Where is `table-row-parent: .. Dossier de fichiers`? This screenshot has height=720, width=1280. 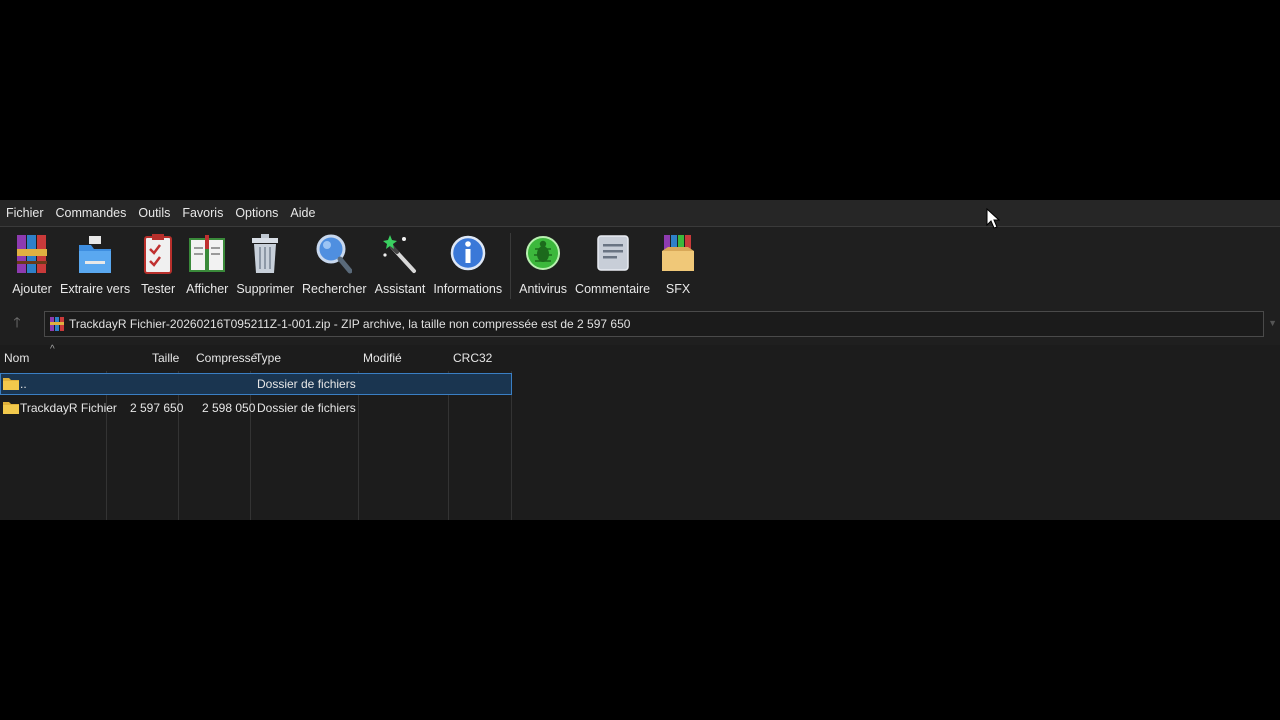 table-row-parent: .. Dossier de fichiers is located at coordinates (256, 384).